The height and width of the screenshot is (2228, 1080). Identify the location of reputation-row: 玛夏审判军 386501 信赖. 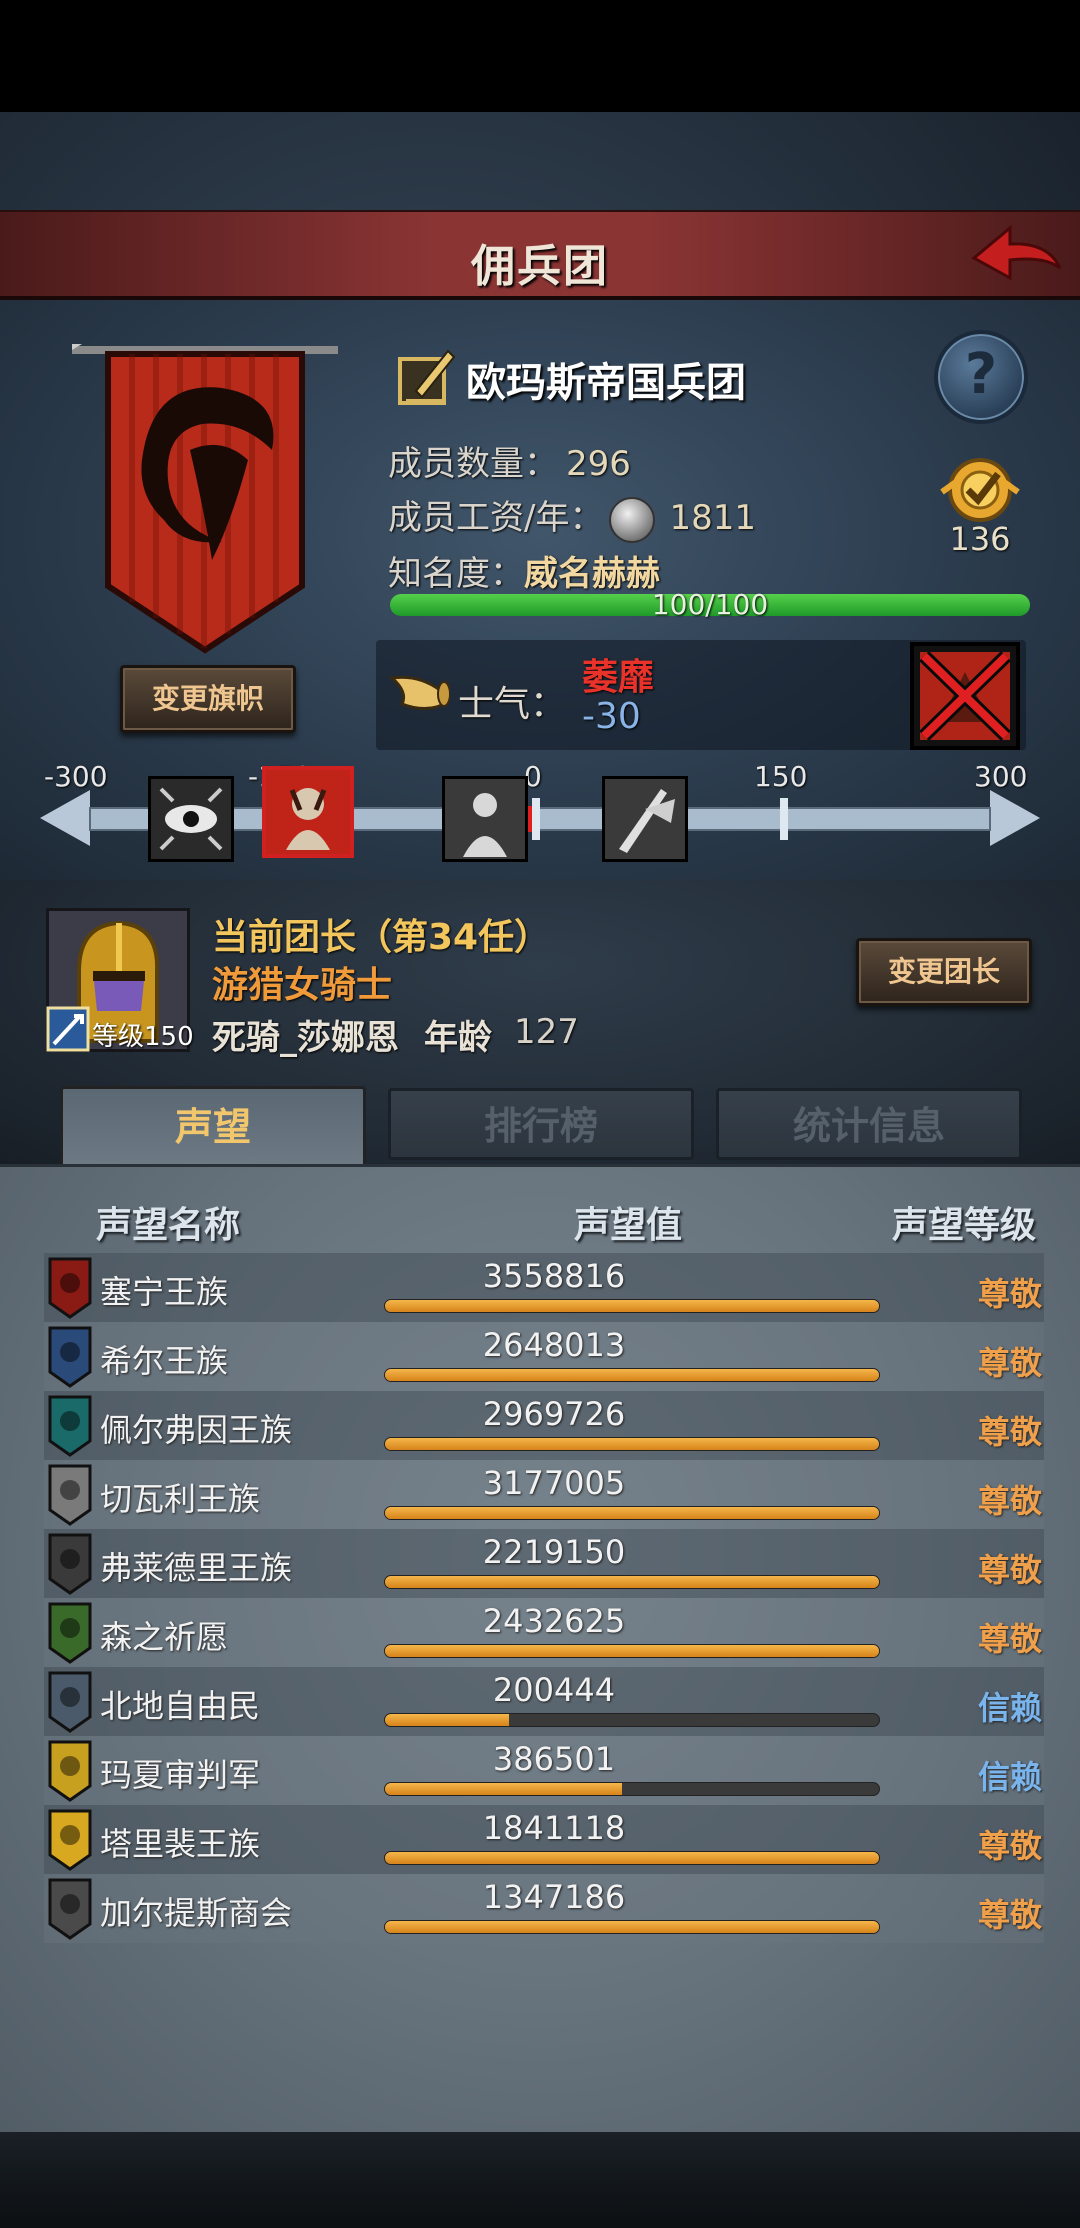
(544, 1770).